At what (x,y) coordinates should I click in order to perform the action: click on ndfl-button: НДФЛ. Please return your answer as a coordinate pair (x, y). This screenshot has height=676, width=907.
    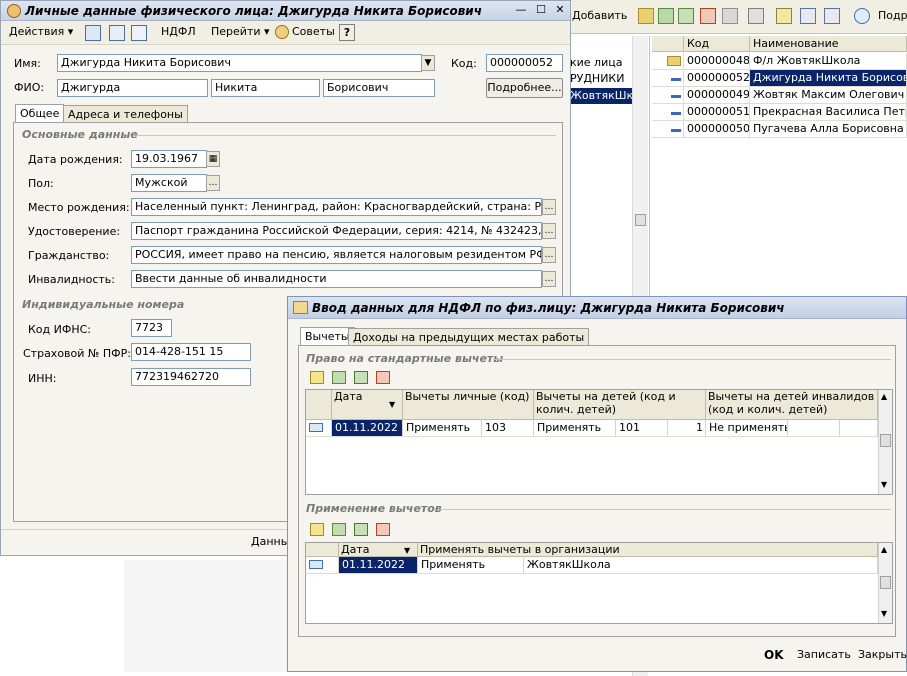
    Looking at the image, I should click on (178, 31).